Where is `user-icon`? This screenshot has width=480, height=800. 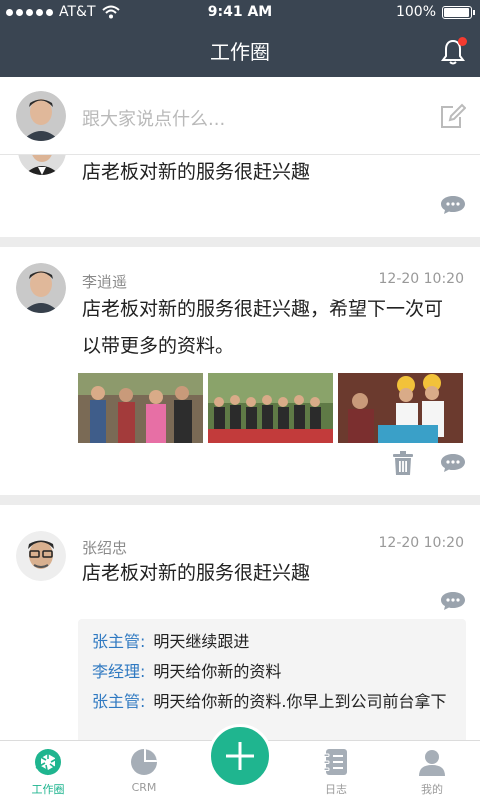
user-icon is located at coordinates (432, 763).